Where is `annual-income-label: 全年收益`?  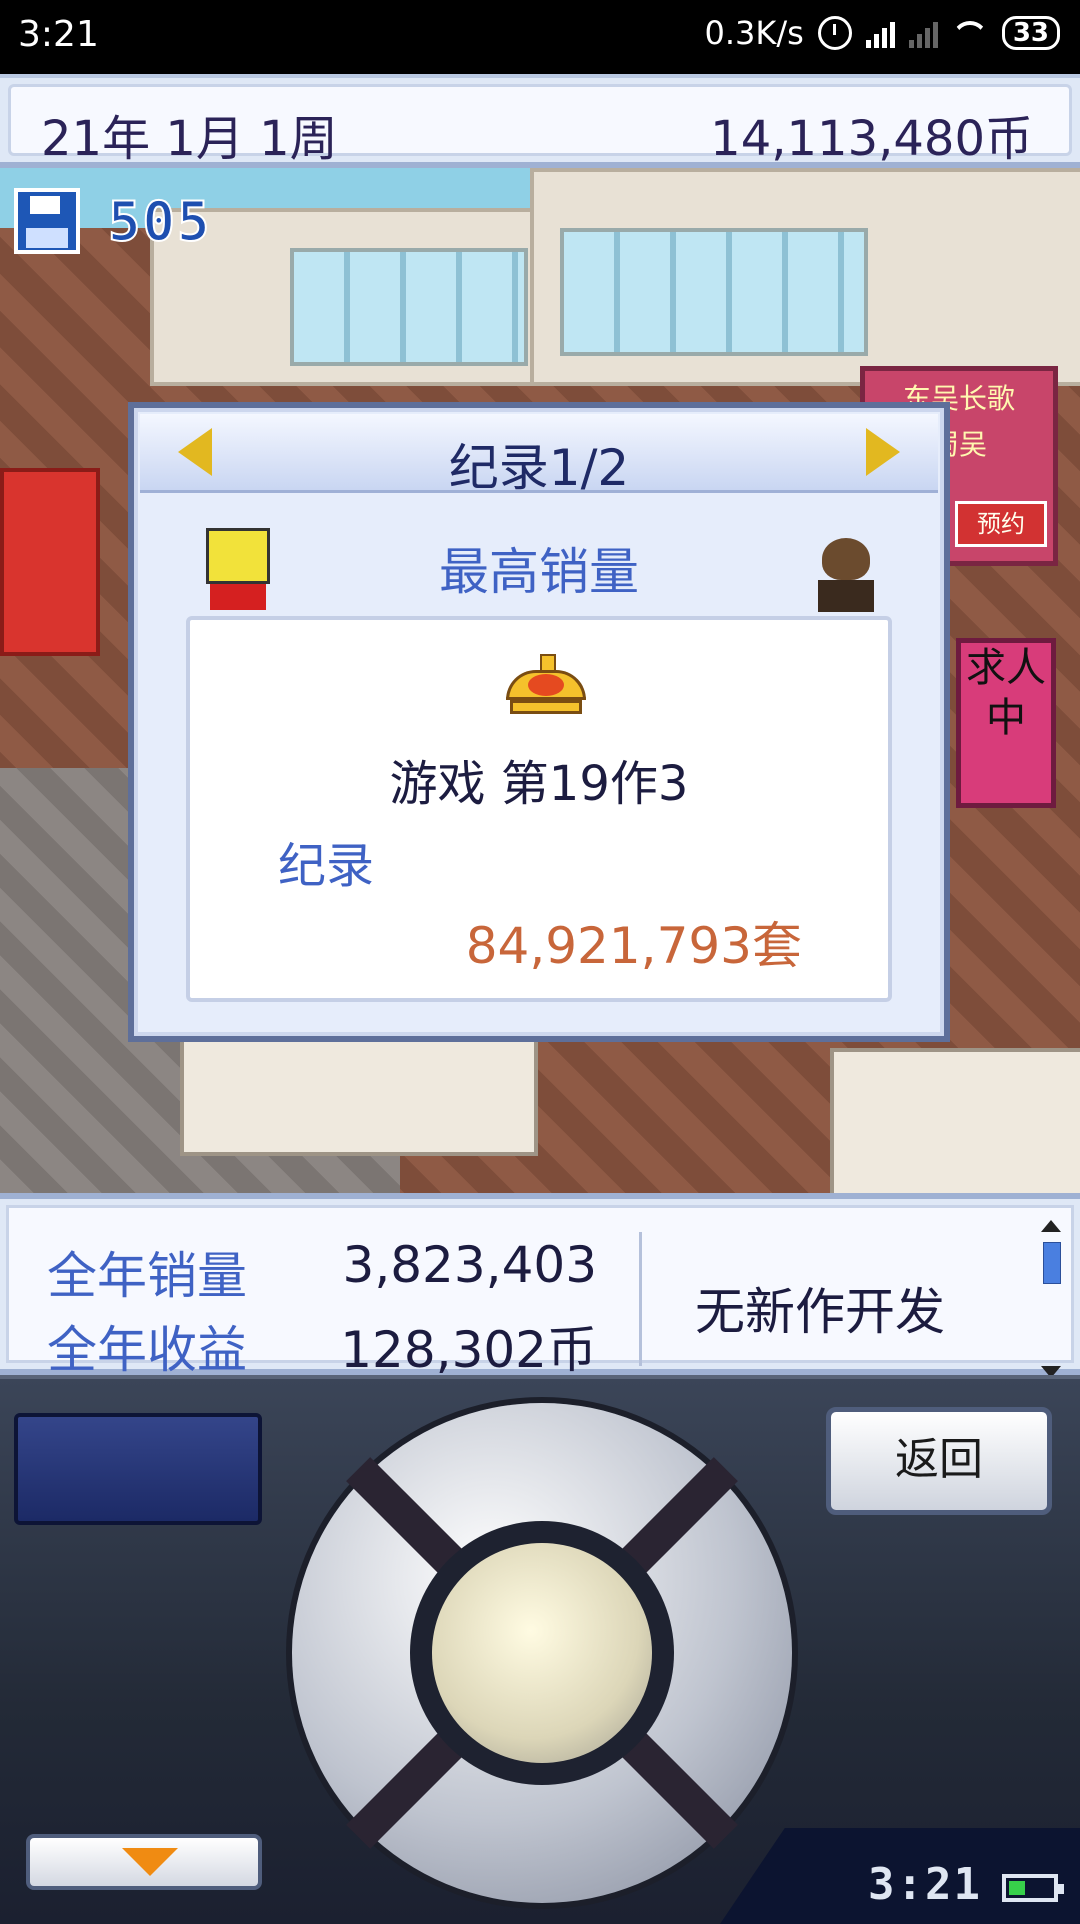 annual-income-label: 全年收益 is located at coordinates (147, 1350).